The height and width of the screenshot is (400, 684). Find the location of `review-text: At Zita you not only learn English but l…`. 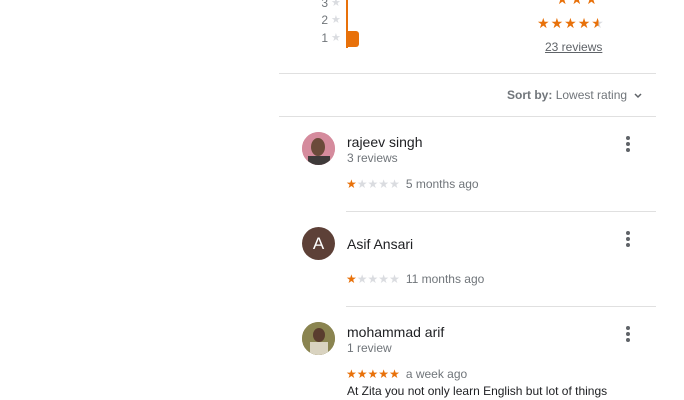

review-text: At Zita you not only learn English but l… is located at coordinates (477, 391).